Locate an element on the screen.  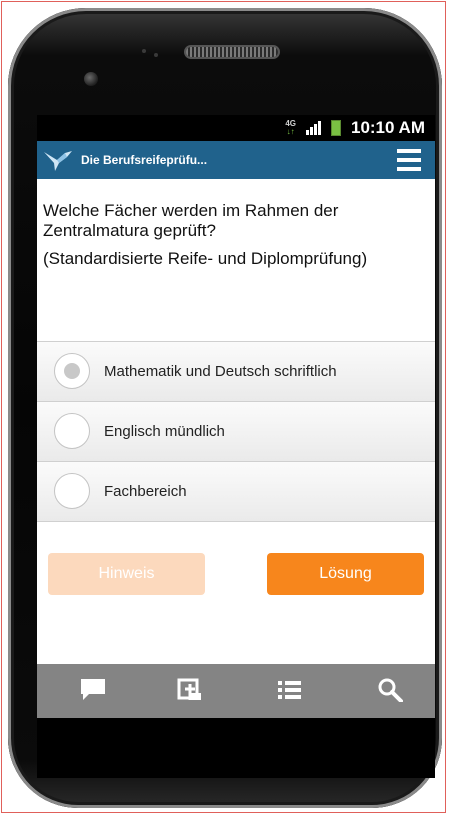
tab-list is located at coordinates (289, 691).